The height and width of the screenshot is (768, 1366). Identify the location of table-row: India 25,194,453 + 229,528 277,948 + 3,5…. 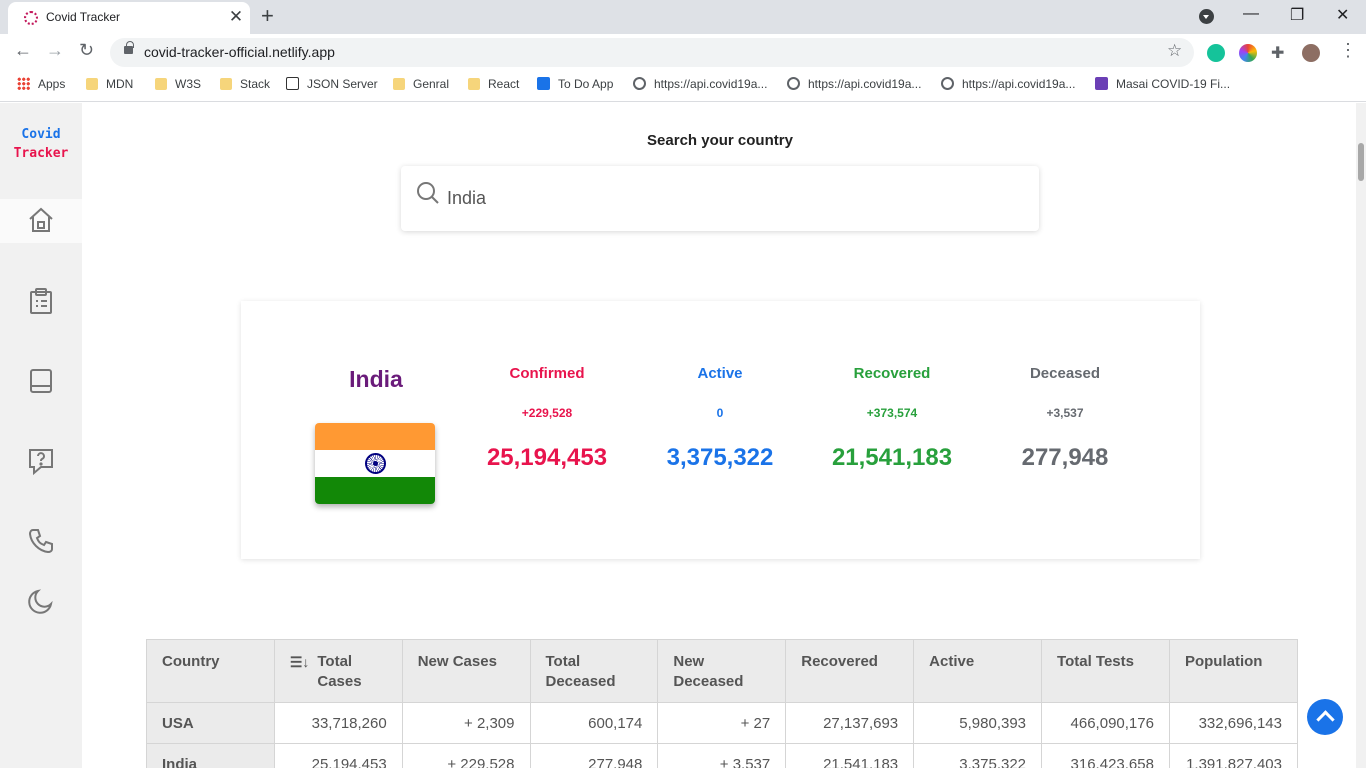
(722, 755).